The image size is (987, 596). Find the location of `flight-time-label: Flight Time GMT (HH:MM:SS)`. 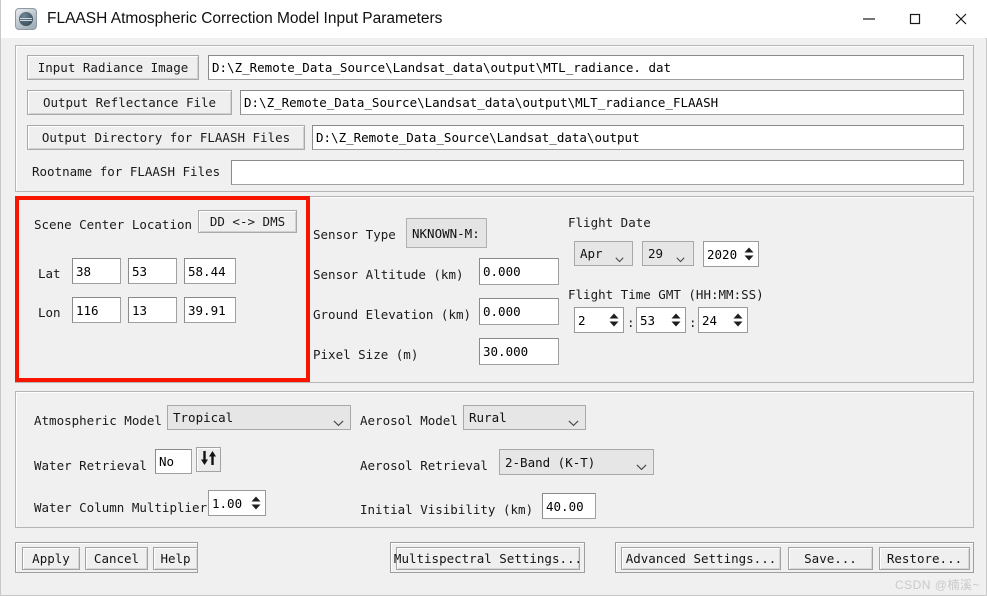

flight-time-label: Flight Time GMT (HH:MM:SS) is located at coordinates (666, 294).